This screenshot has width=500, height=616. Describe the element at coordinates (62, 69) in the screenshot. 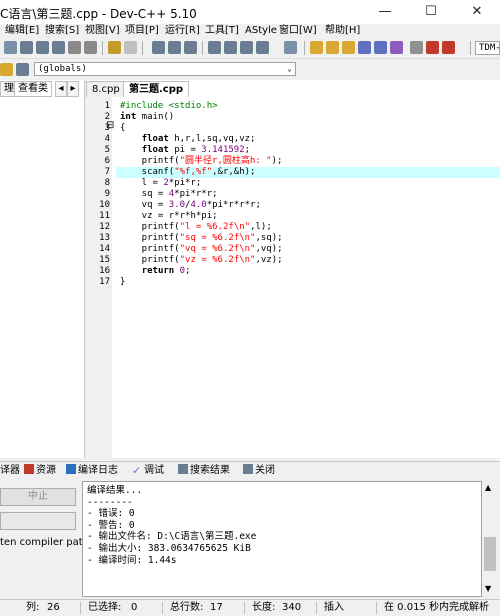

I see `scope-select-value: (globals)` at that location.